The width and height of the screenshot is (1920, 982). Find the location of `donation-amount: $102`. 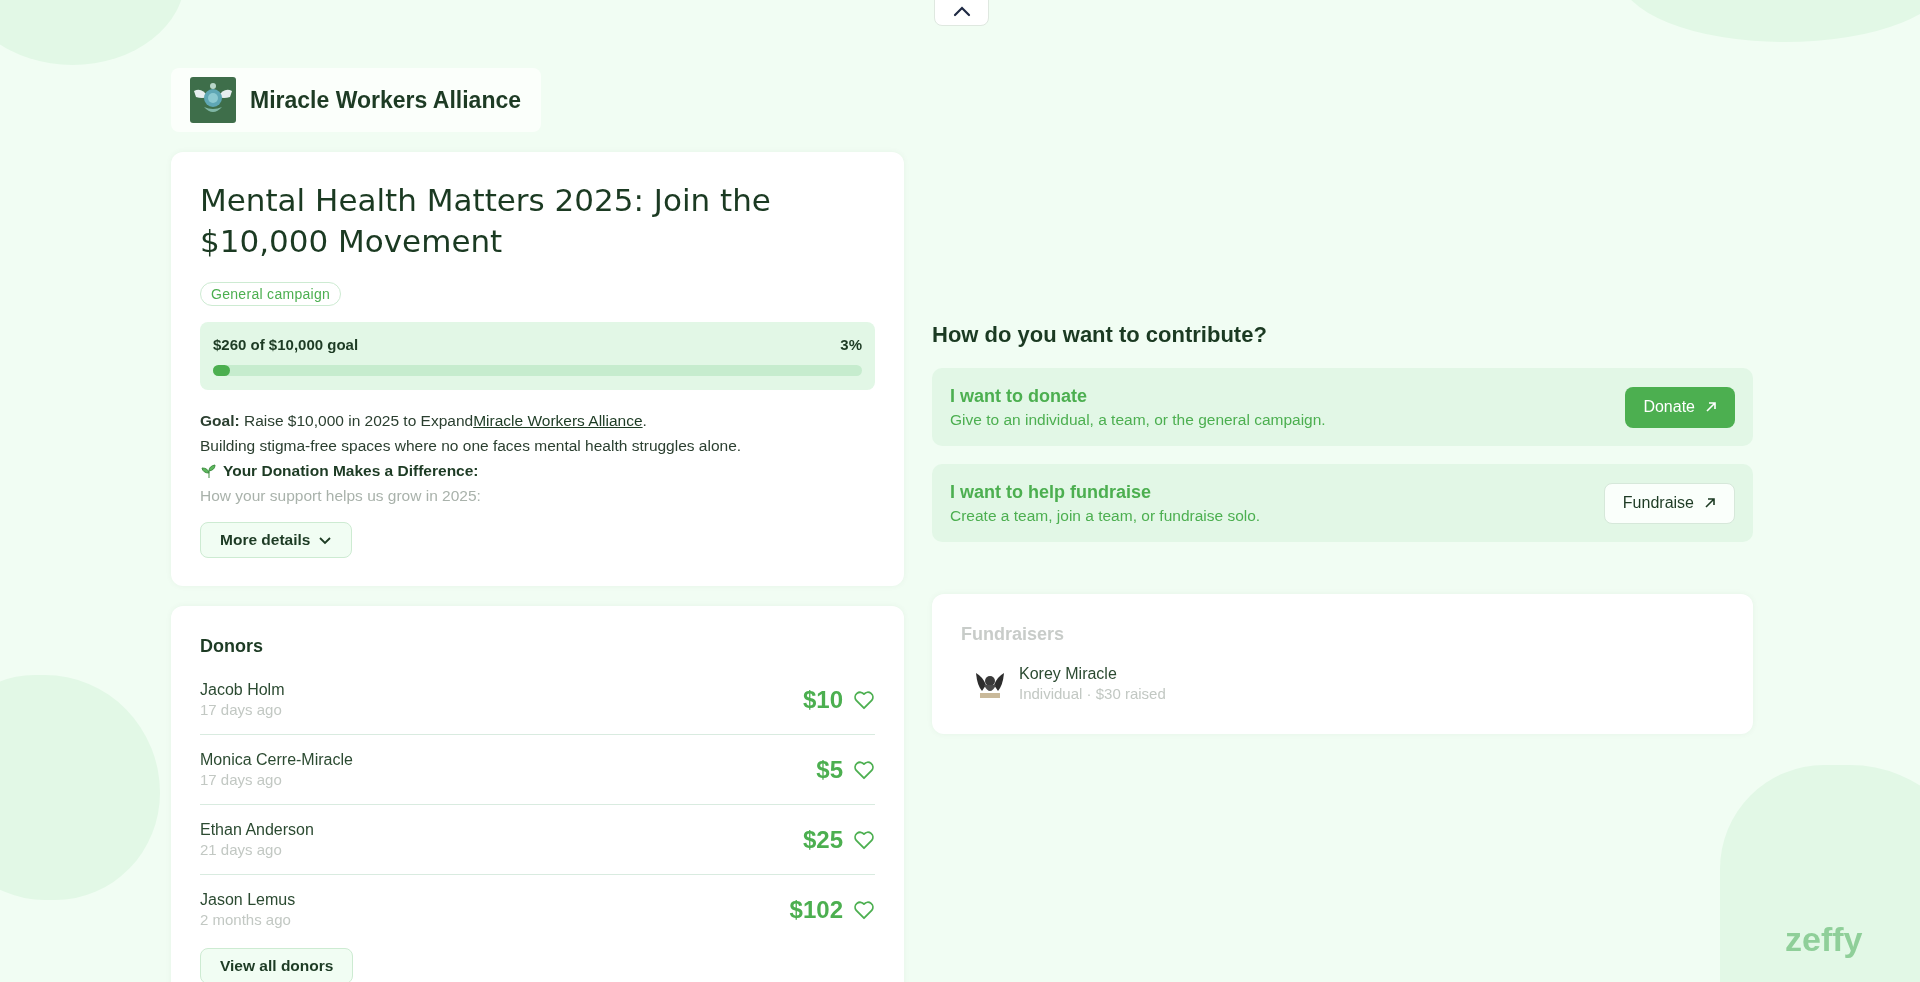

donation-amount: $102 is located at coordinates (816, 909).